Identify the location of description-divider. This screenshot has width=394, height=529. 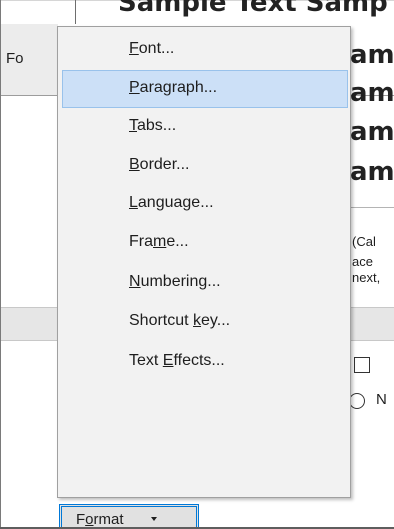
(369, 207).